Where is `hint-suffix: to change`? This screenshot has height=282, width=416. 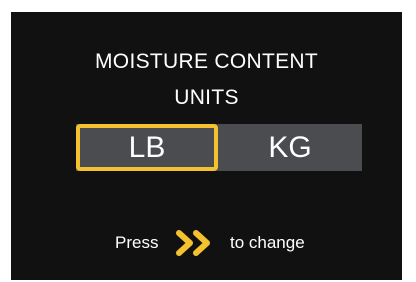 hint-suffix: to change is located at coordinates (267, 242).